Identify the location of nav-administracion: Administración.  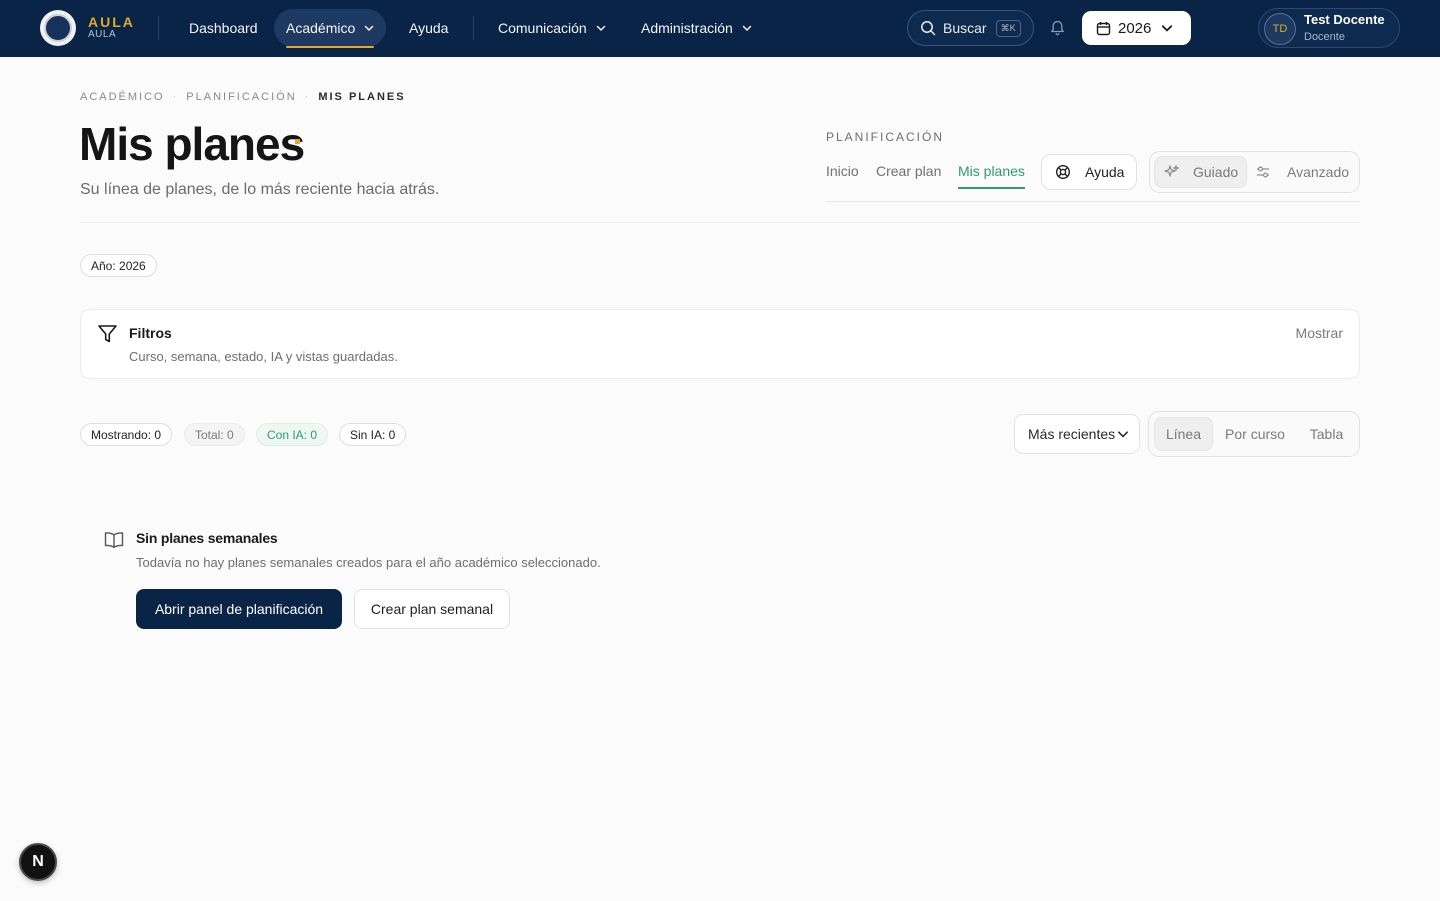
(696, 28).